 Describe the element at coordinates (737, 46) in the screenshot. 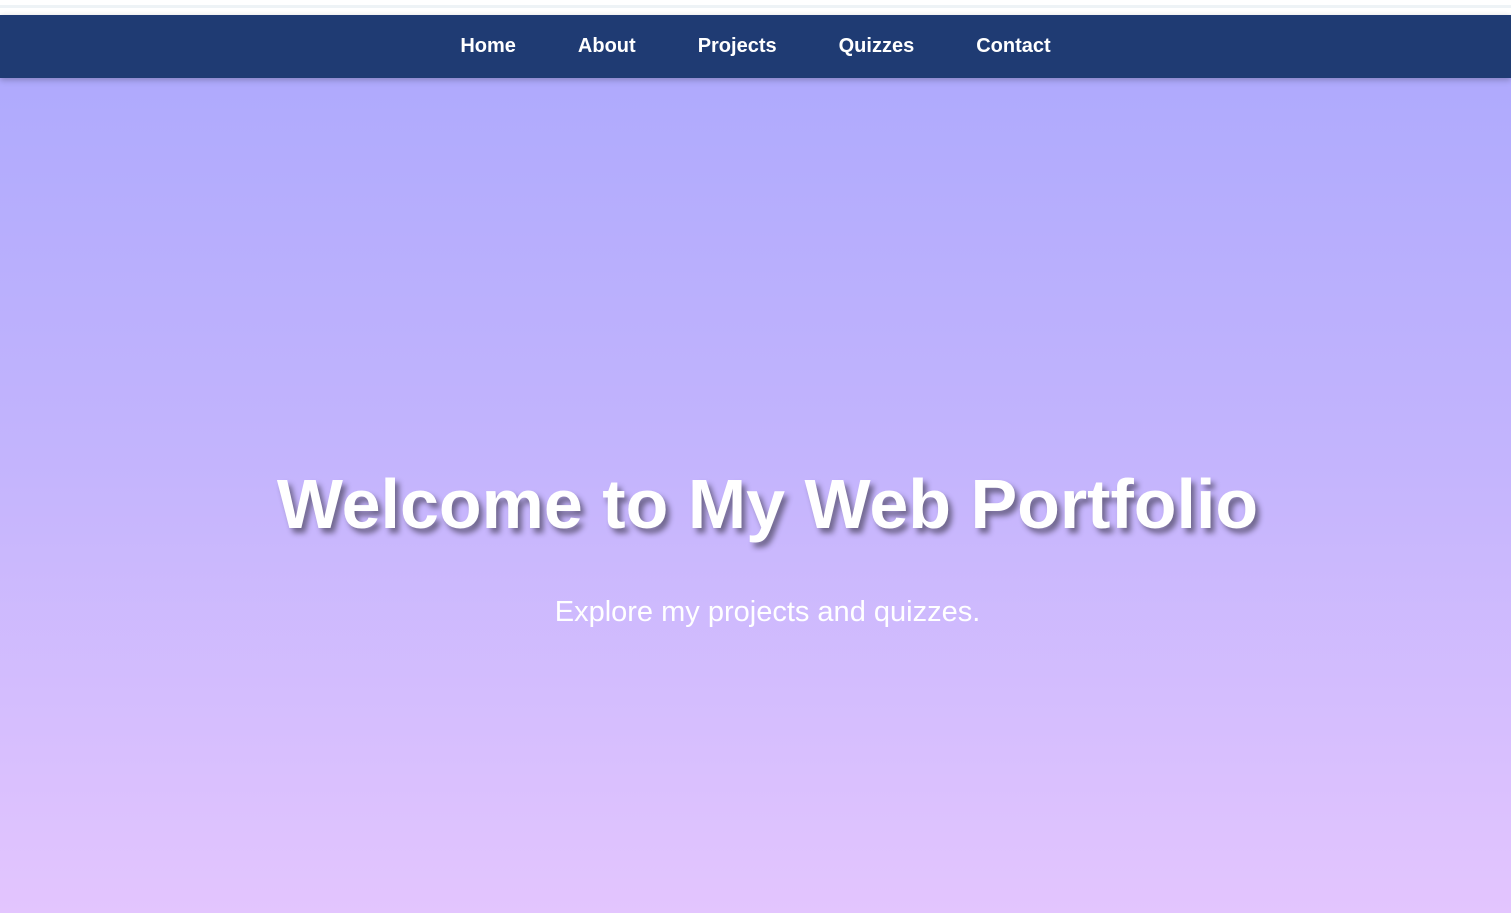

I see `nav-link-projects: Projects` at that location.